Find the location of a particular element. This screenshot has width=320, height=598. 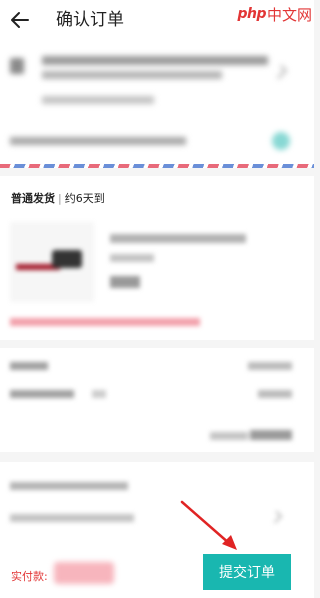

site-logo: php 中文网 is located at coordinates (274, 14).